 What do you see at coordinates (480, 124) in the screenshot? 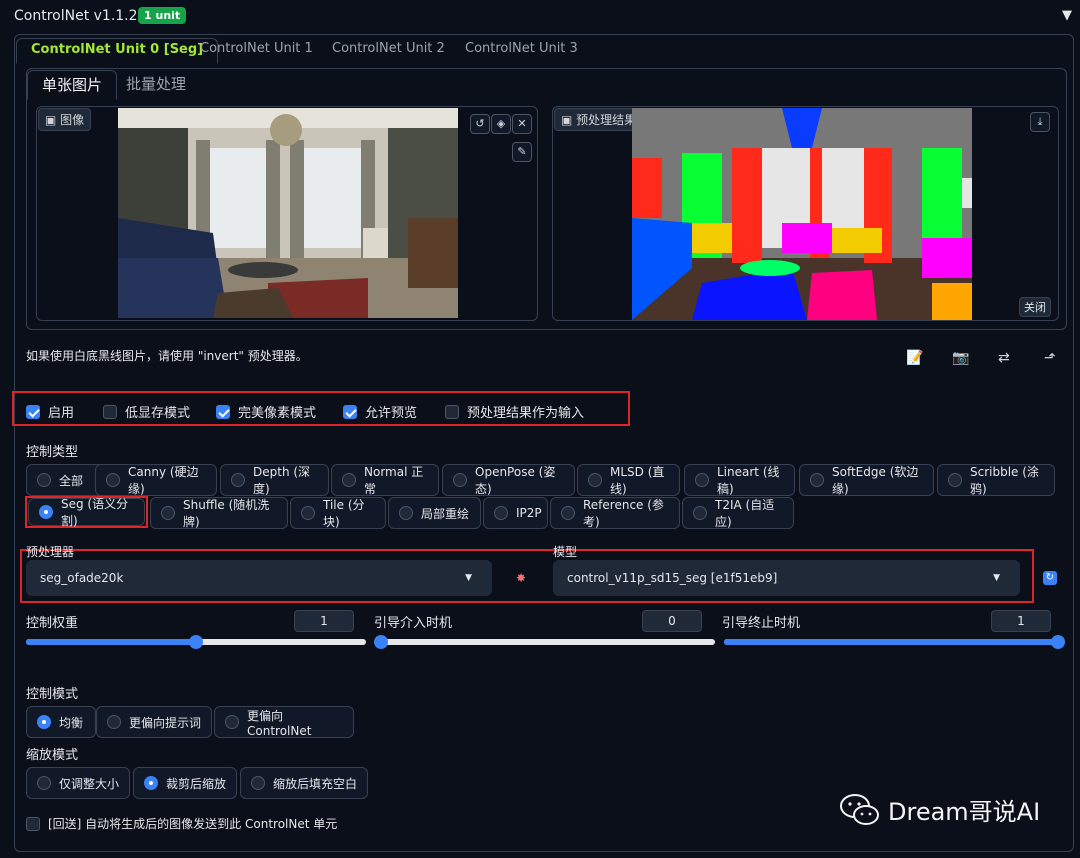
I see `refresh-icon: ↺` at bounding box center [480, 124].